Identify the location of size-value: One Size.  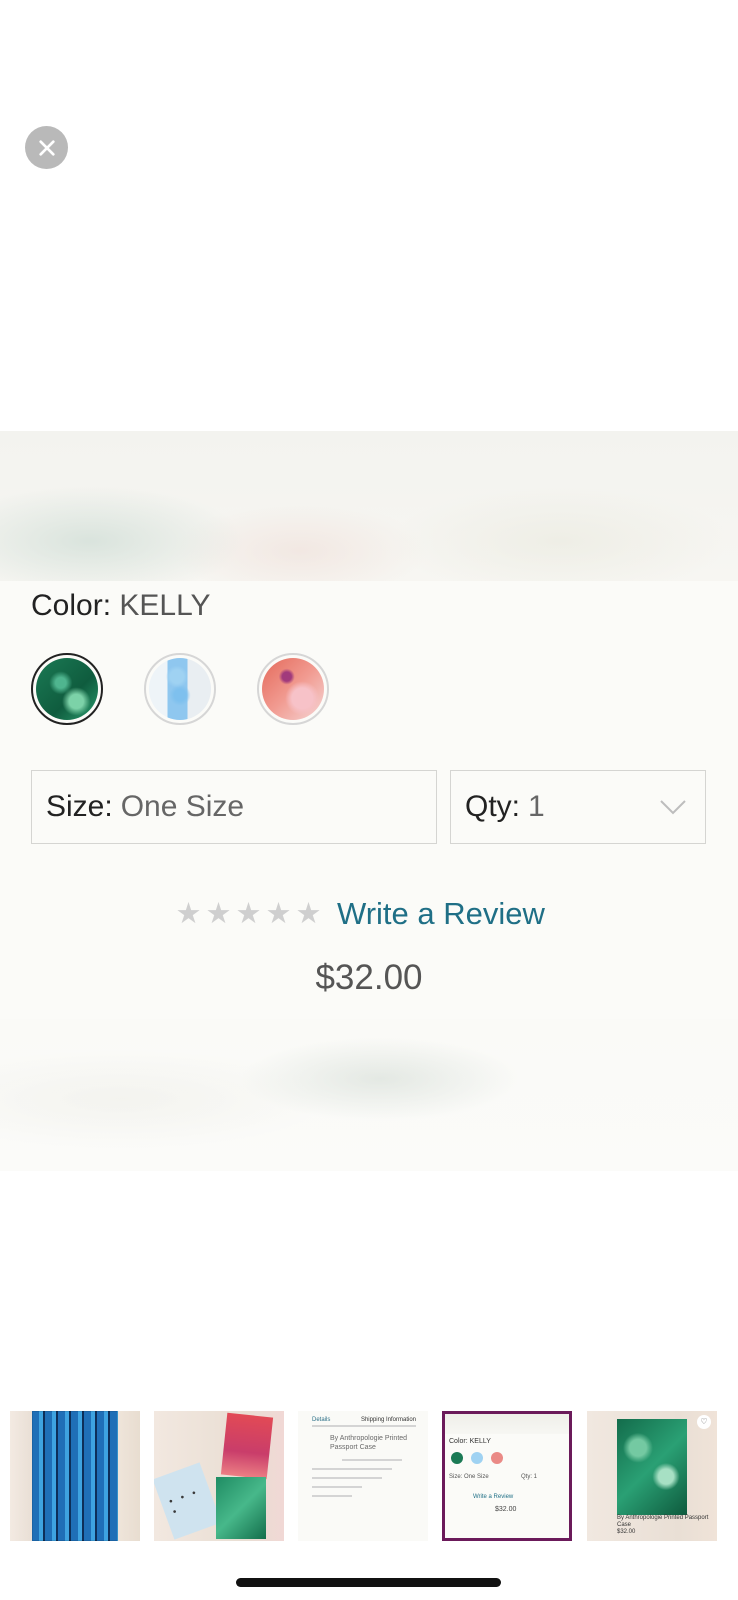
(182, 806).